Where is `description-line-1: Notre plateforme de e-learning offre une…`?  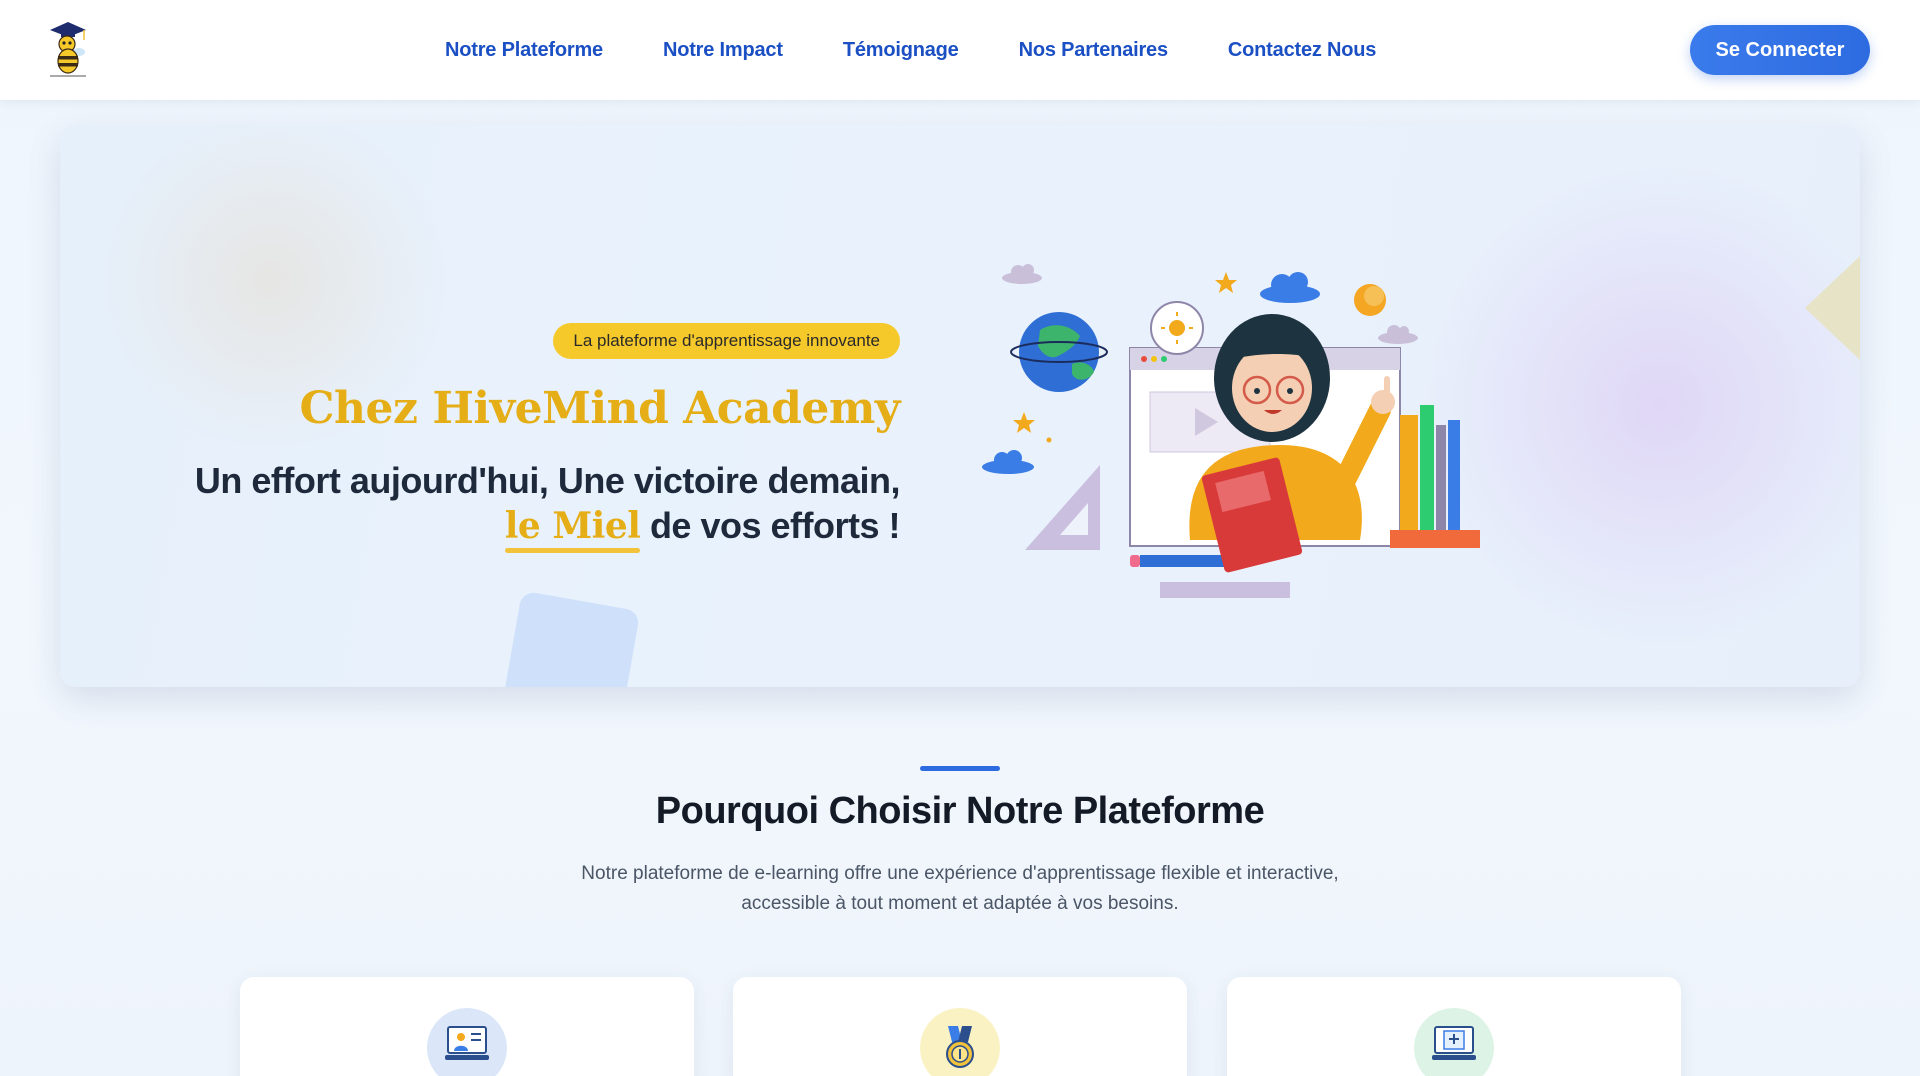
description-line-1: Notre plateforme de e-learning offre une… is located at coordinates (960, 873).